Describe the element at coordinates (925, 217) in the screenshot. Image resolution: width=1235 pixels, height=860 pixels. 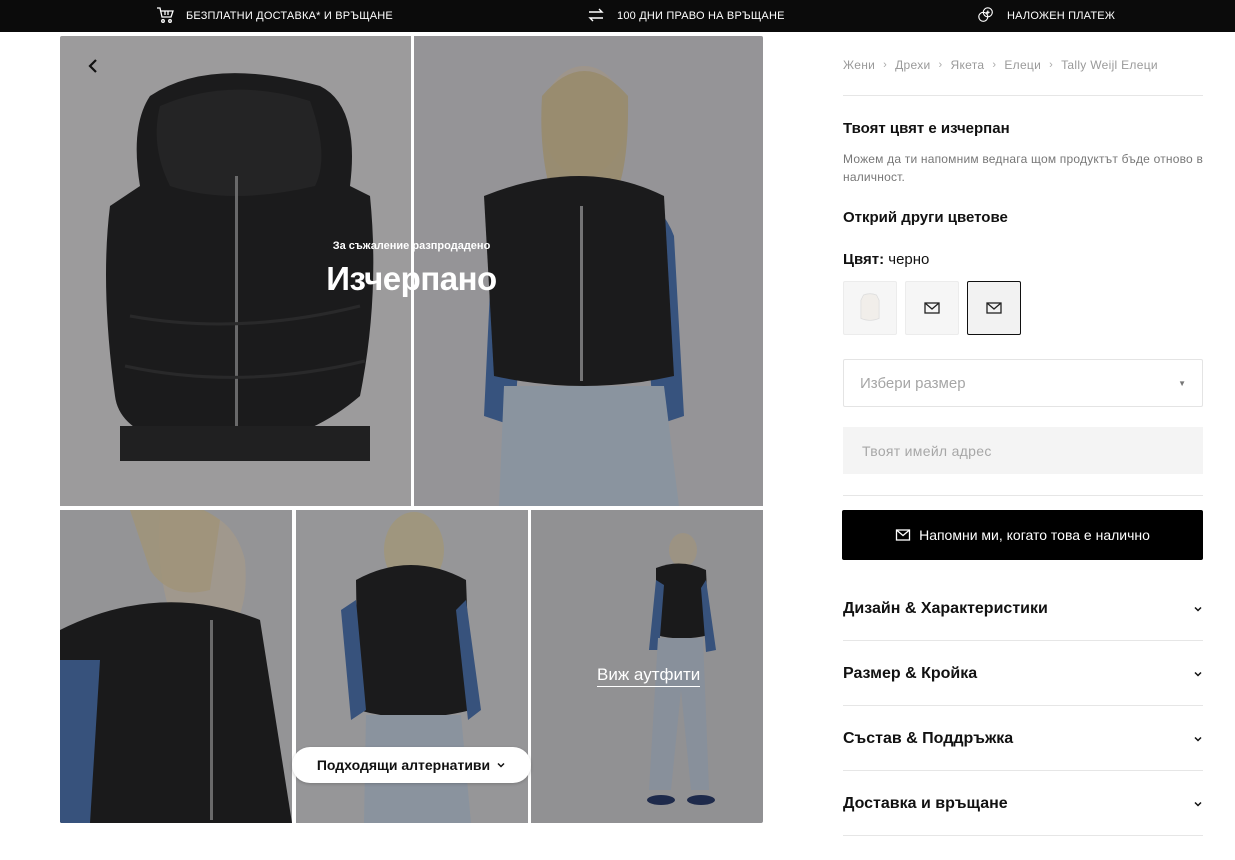
I see `other-colors-heading: Открий други цветове` at that location.